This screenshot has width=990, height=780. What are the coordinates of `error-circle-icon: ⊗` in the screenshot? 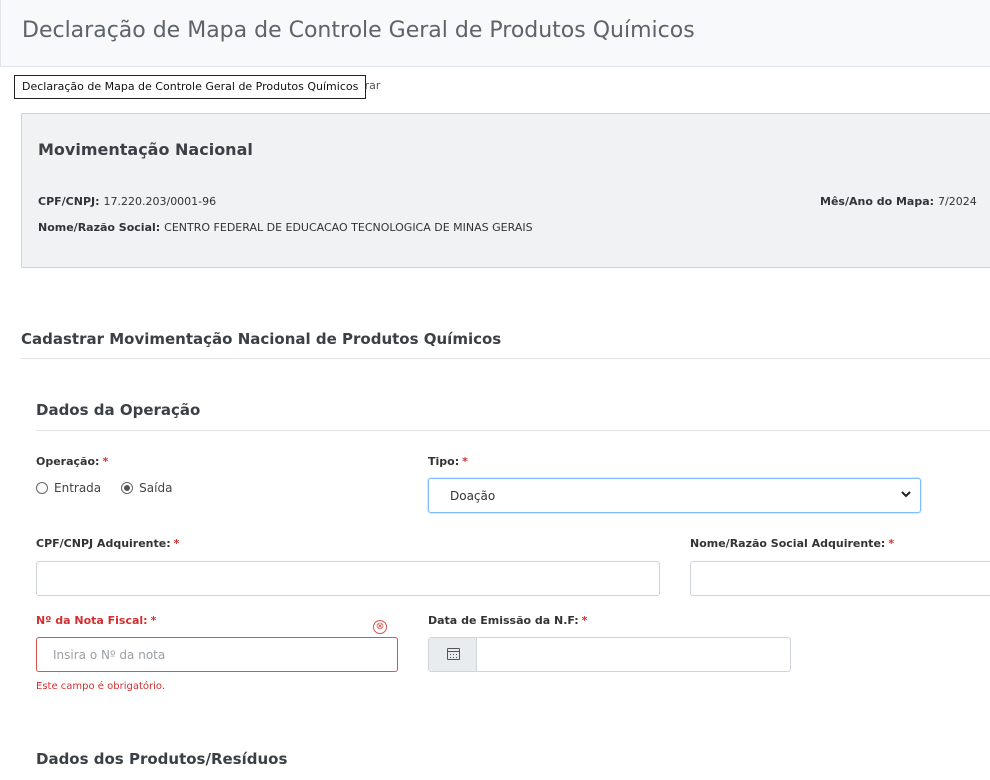 It's located at (380, 627).